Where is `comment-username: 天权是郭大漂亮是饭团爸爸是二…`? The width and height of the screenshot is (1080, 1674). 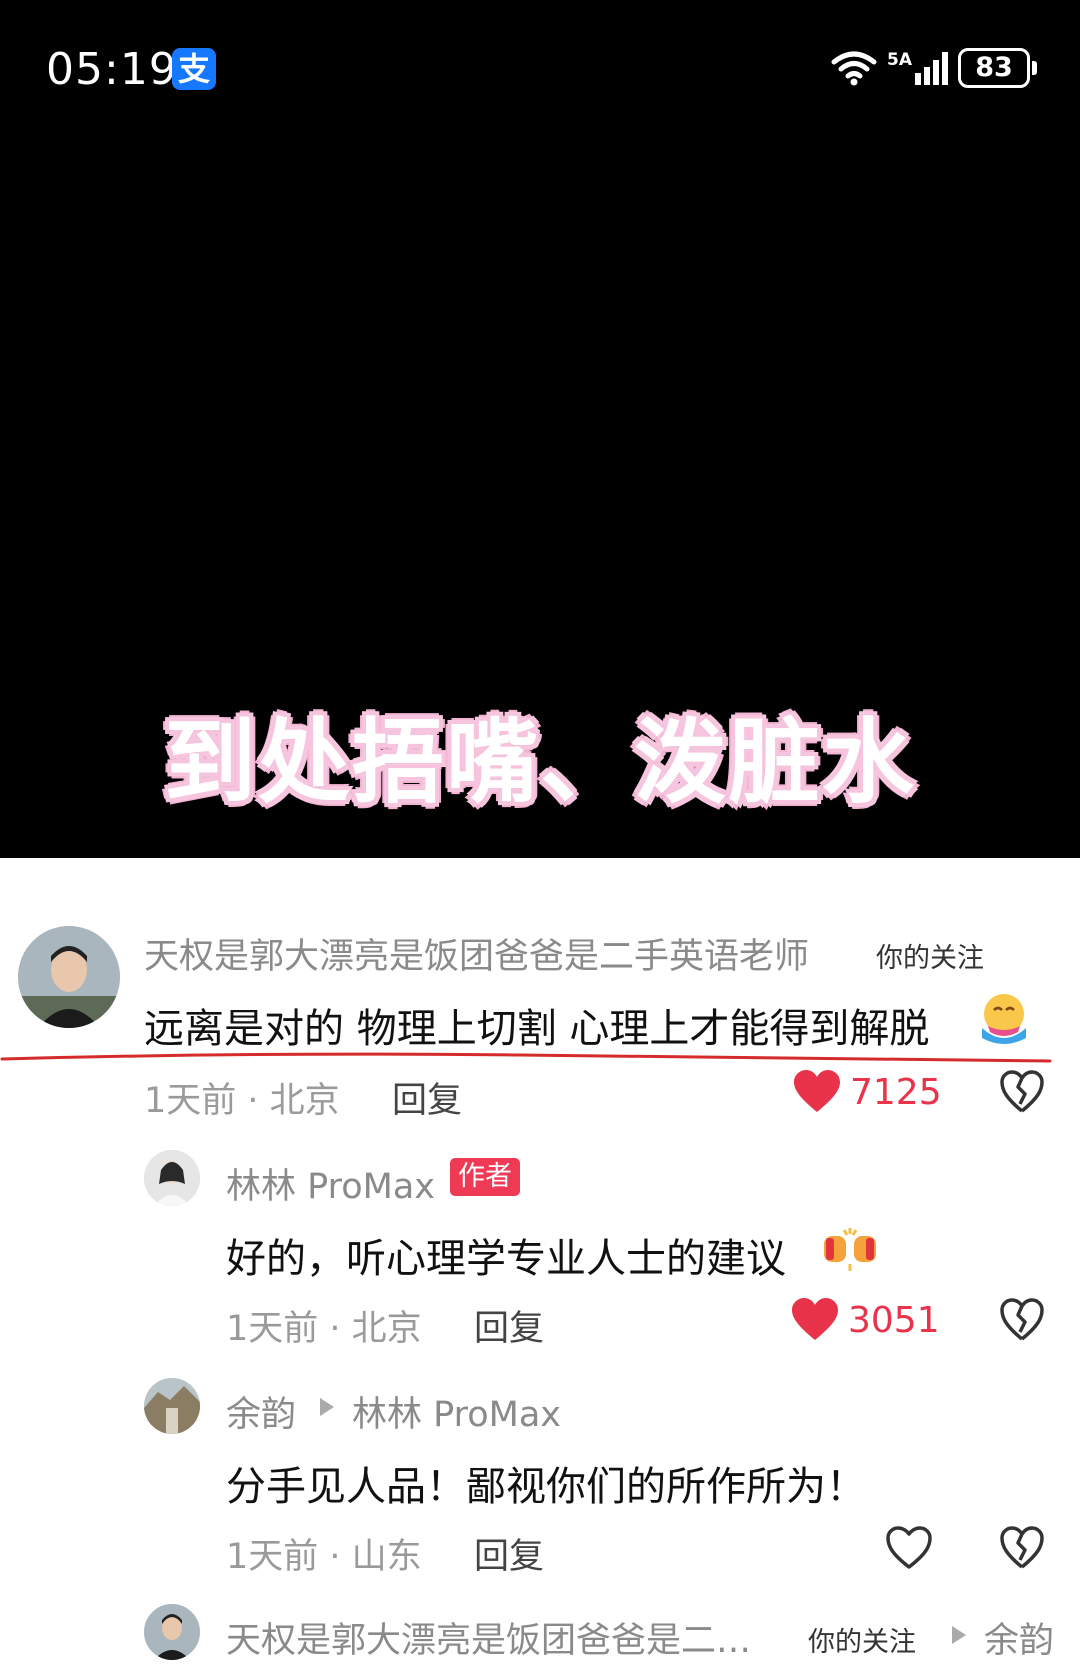 comment-username: 天权是郭大漂亮是饭团爸爸是二… is located at coordinates (488, 1637).